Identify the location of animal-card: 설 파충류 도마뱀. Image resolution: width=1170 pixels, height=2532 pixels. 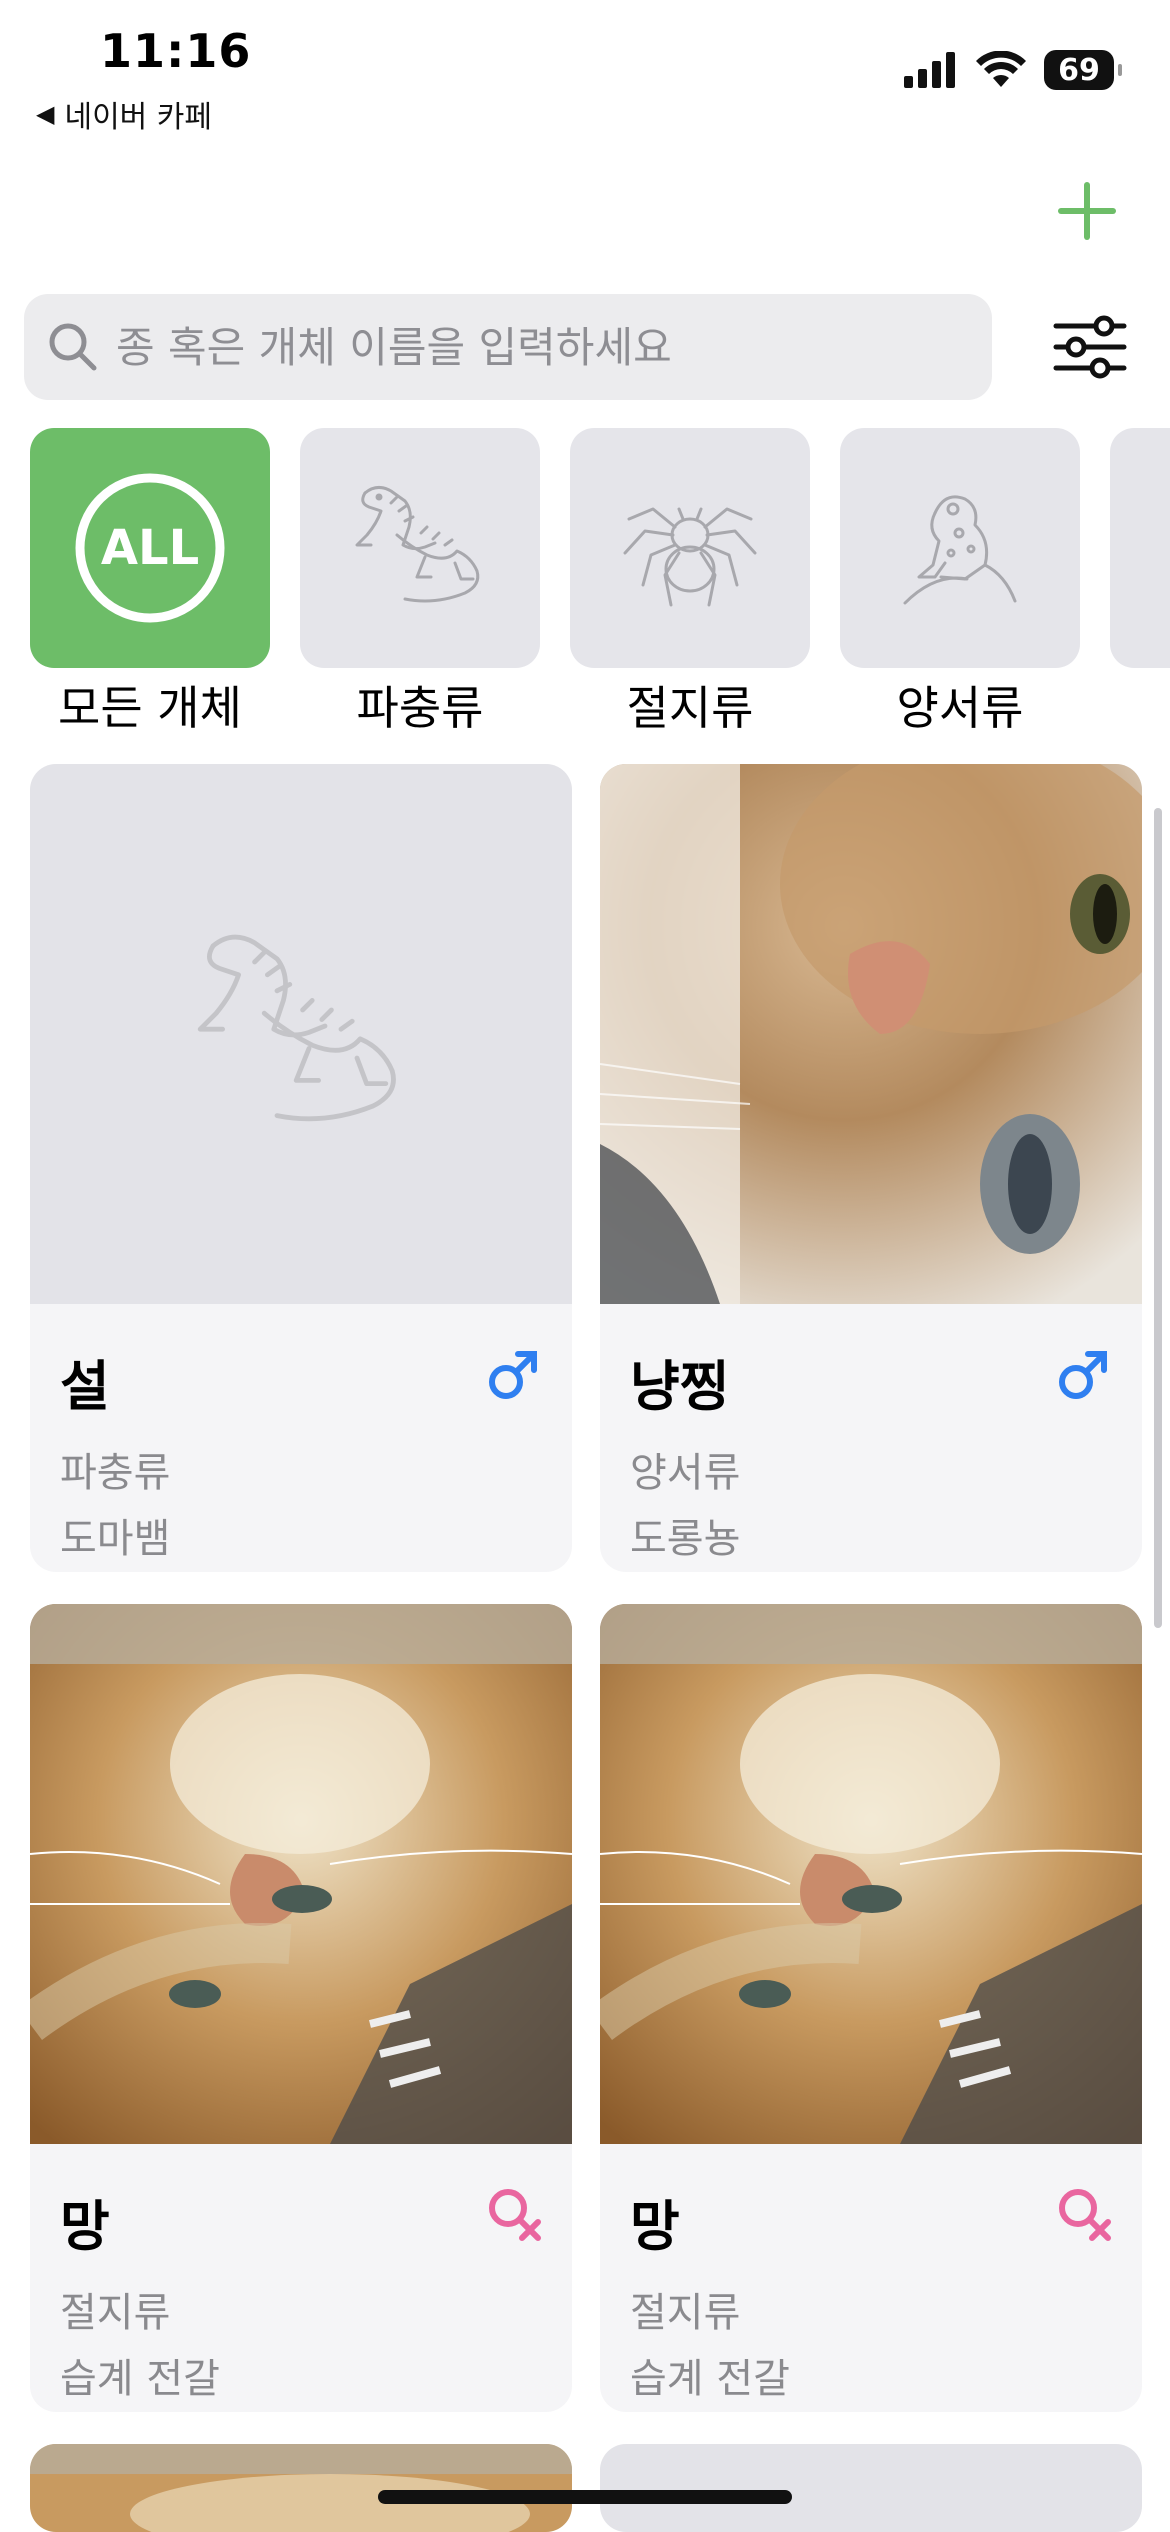
(301, 1168).